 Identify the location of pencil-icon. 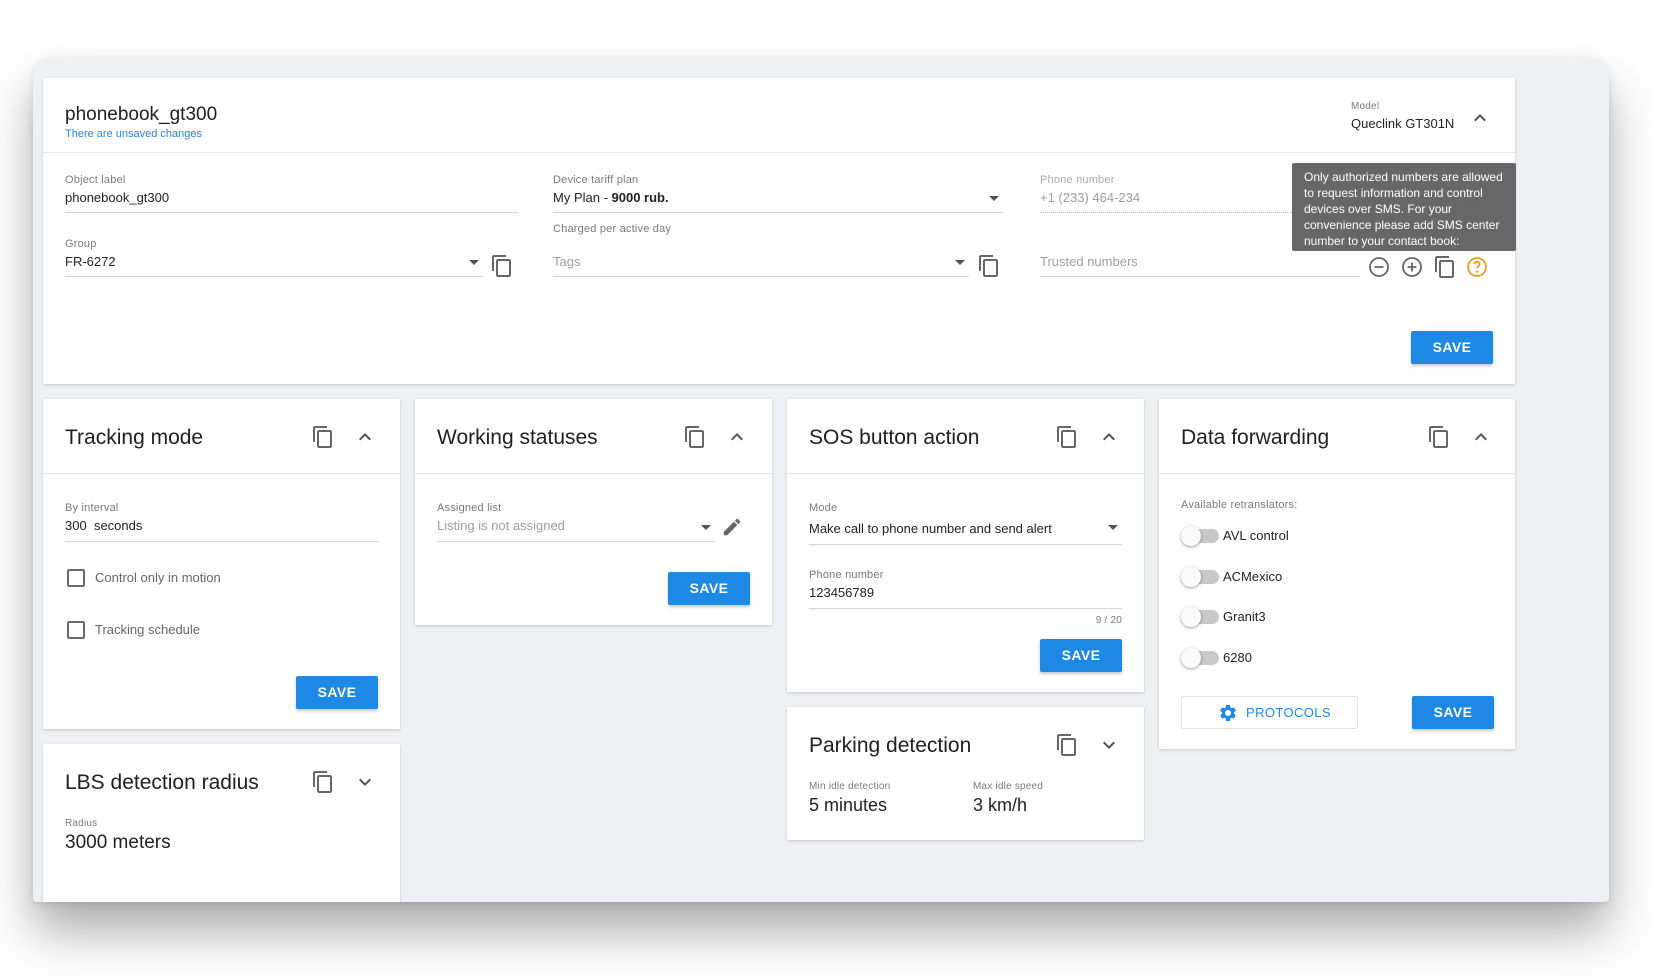
(732, 527).